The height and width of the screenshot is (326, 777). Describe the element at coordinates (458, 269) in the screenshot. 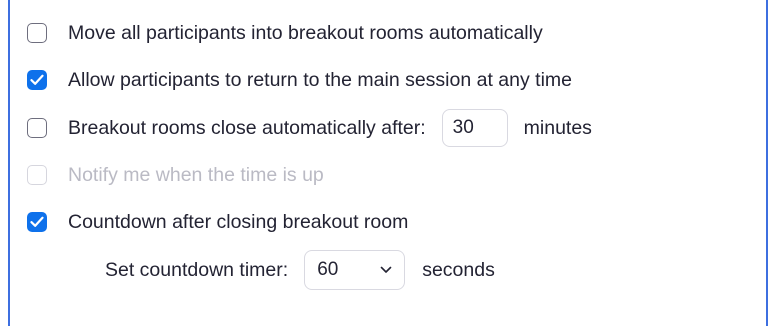

I see `countdown-timer-unit: seconds` at that location.